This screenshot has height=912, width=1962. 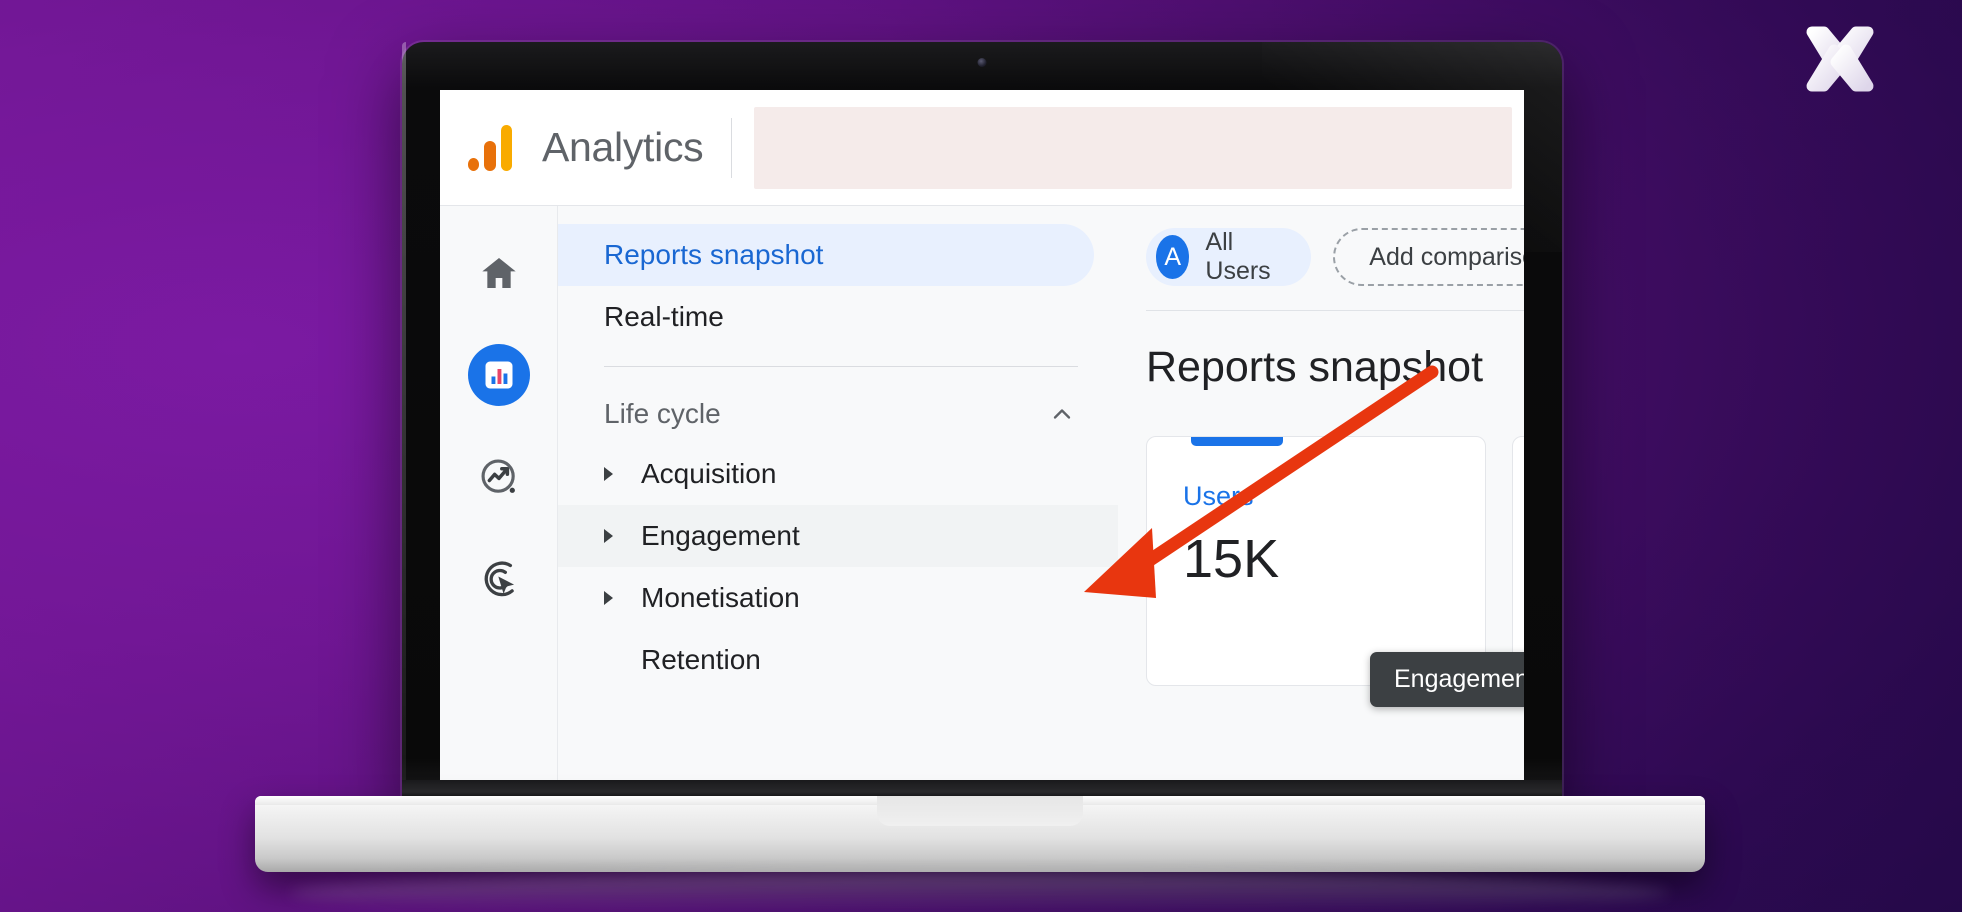 What do you see at coordinates (720, 535) in the screenshot?
I see `sidebar-item-label: Engagement` at bounding box center [720, 535].